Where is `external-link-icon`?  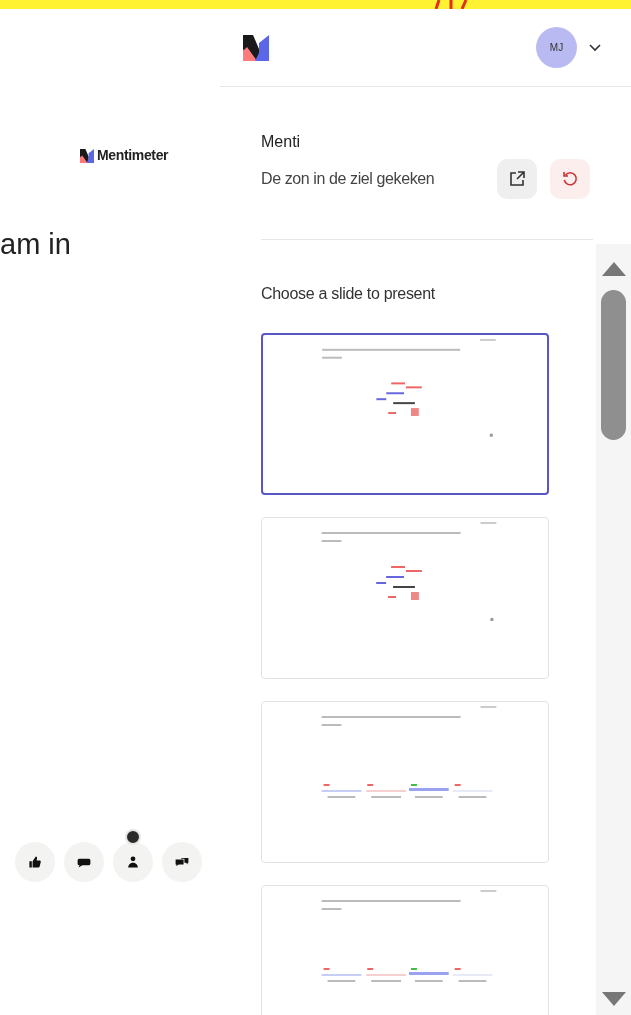 external-link-icon is located at coordinates (517, 179).